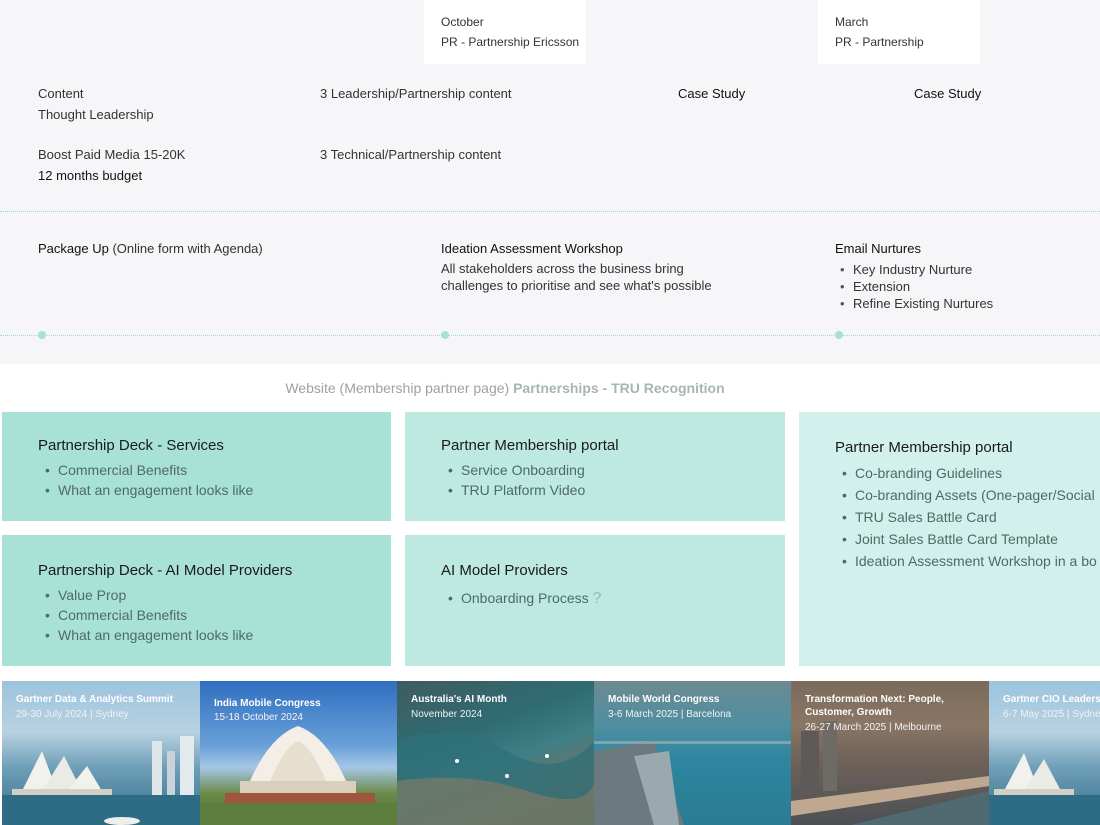 The height and width of the screenshot is (825, 1100). I want to click on list-item: Key Industry Nurture, so click(916, 269).